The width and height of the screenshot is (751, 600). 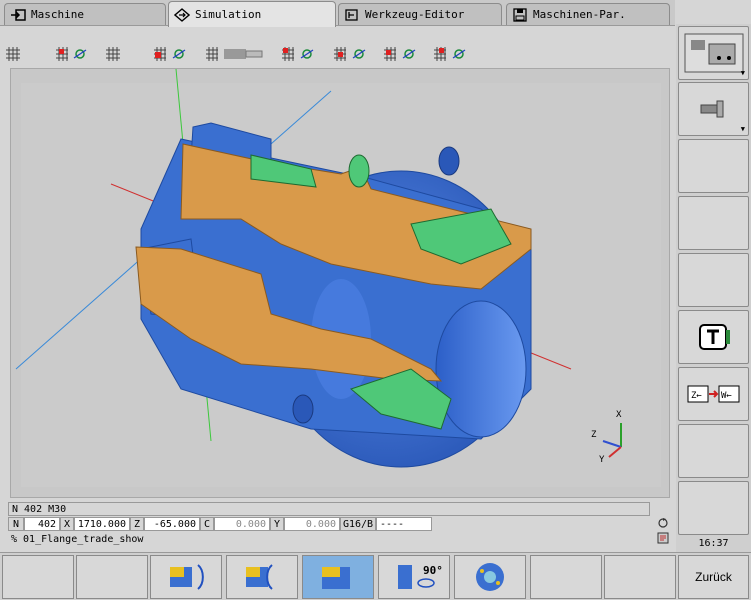 I want to click on rotate-view-key, so click(x=186, y=577).